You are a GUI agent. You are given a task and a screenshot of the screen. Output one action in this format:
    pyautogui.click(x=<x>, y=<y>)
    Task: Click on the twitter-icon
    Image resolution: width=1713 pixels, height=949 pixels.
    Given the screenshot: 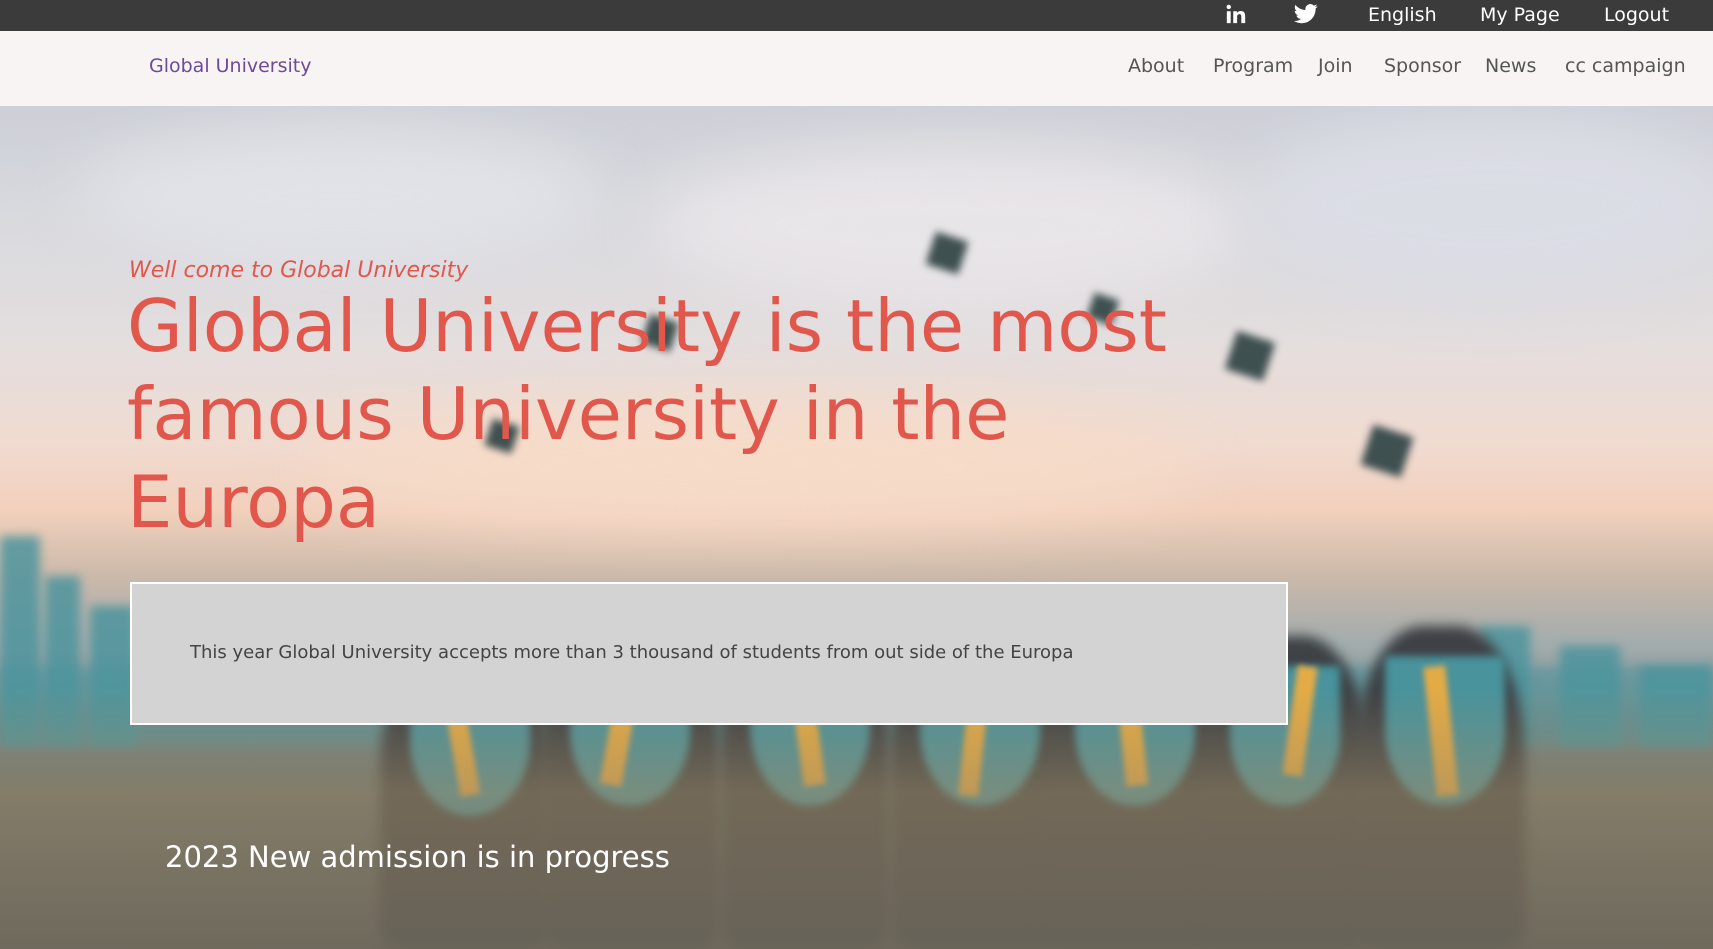 What is the action you would take?
    pyautogui.click(x=1306, y=14)
    